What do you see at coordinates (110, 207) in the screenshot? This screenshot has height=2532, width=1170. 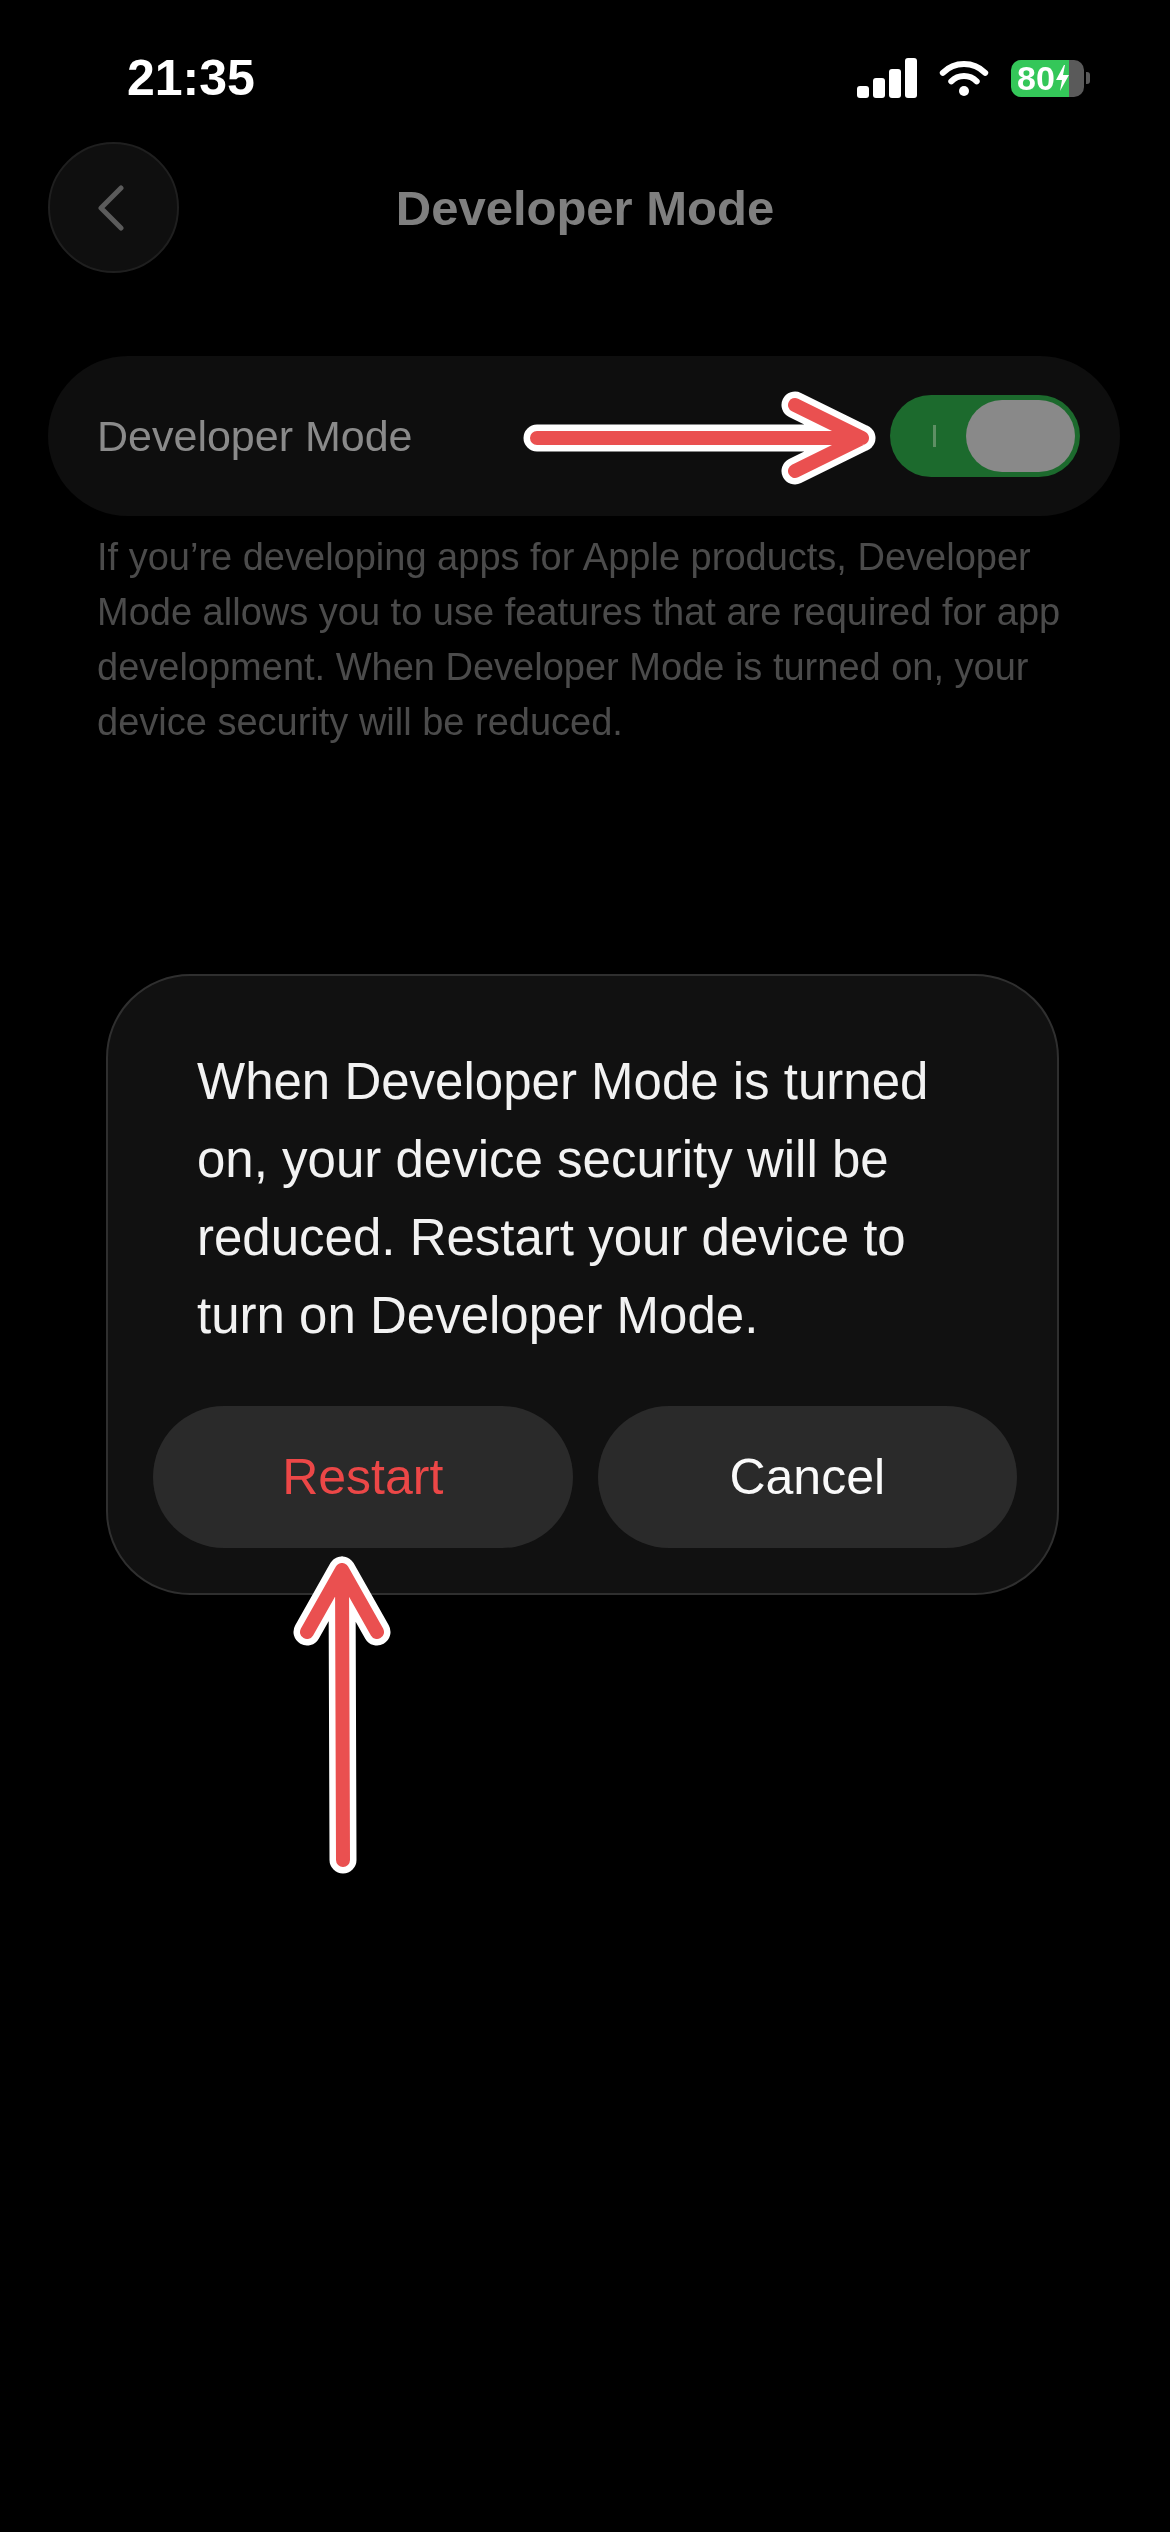 I see `chevron-left-icon` at bounding box center [110, 207].